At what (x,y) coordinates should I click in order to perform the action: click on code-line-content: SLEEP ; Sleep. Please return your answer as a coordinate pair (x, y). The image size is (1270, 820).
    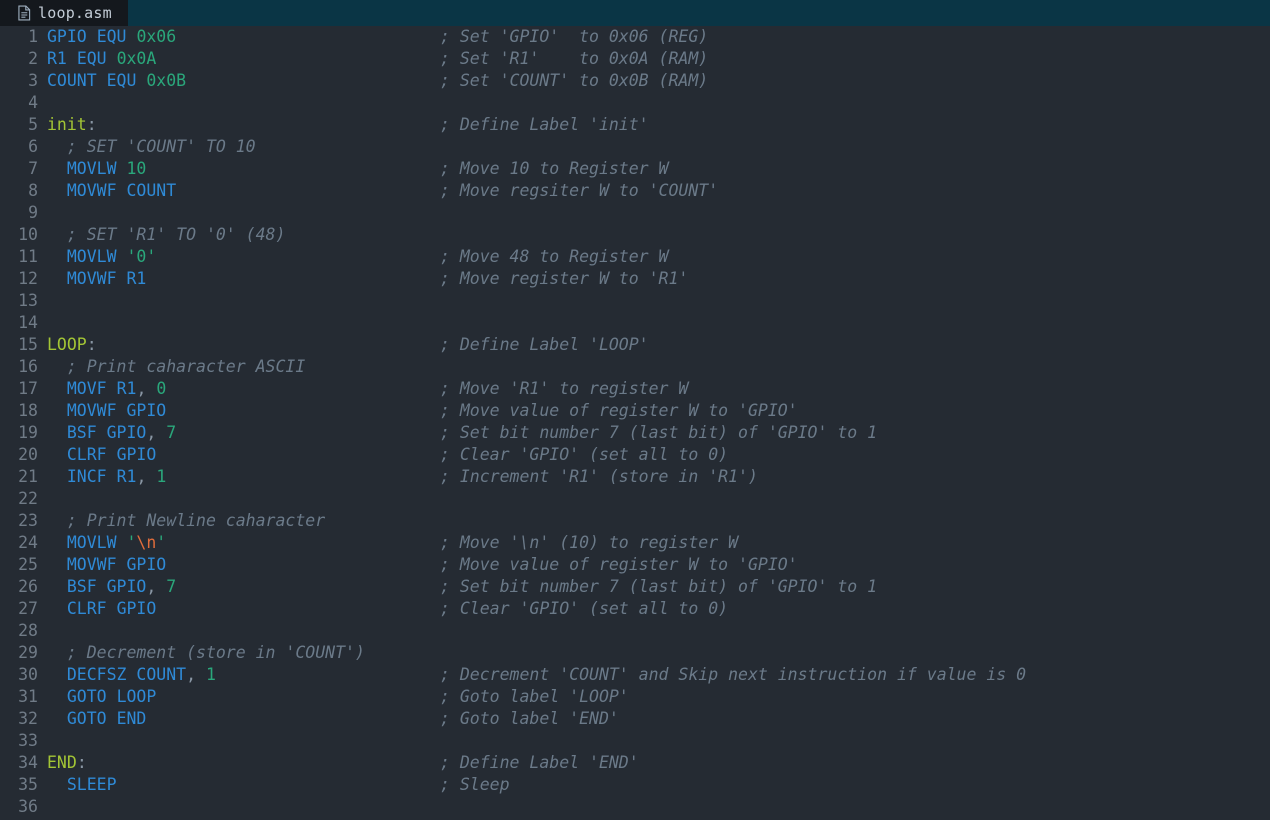
    Looking at the image, I should click on (658, 785).